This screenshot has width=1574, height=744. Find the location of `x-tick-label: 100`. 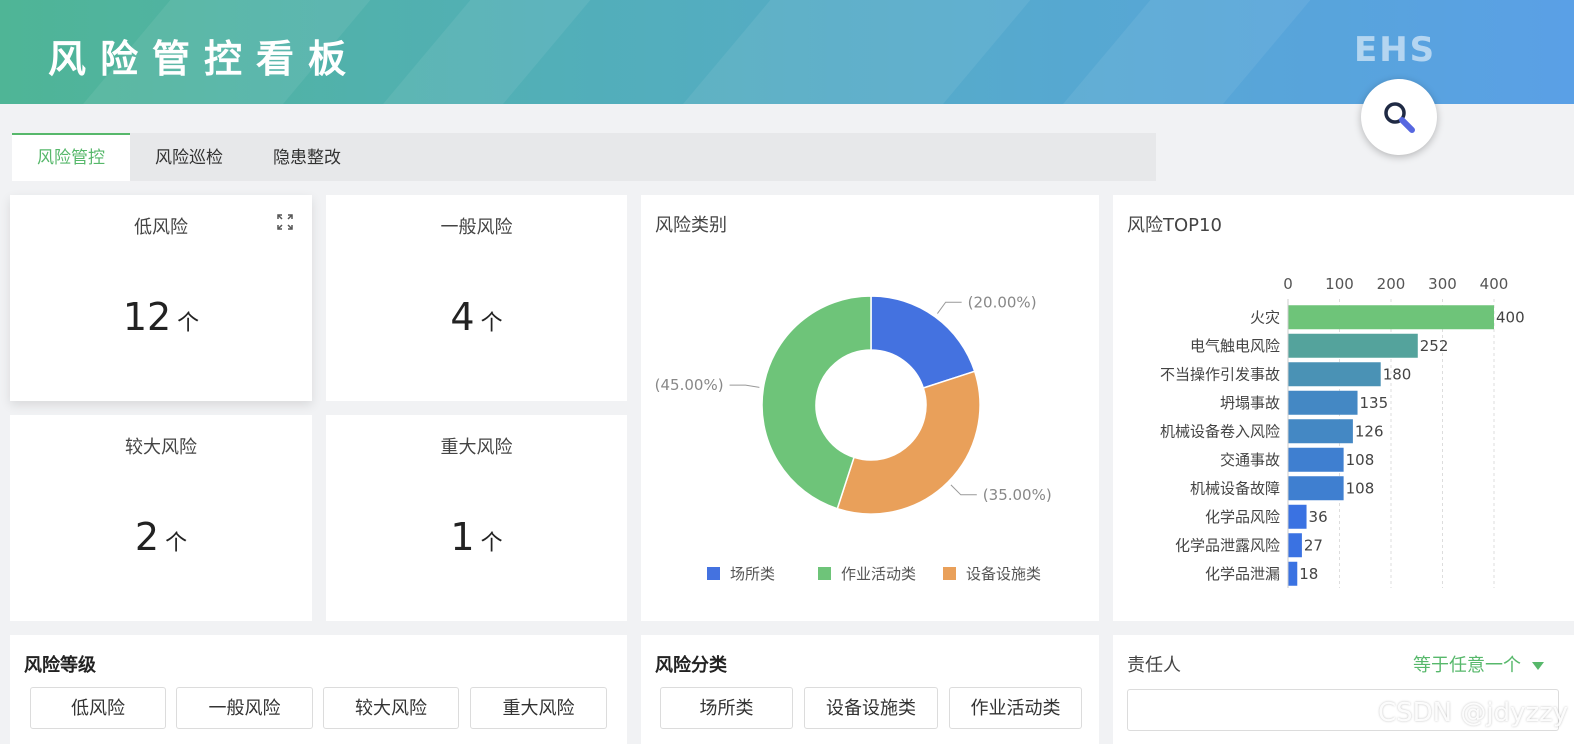

x-tick-label: 100 is located at coordinates (1339, 284).